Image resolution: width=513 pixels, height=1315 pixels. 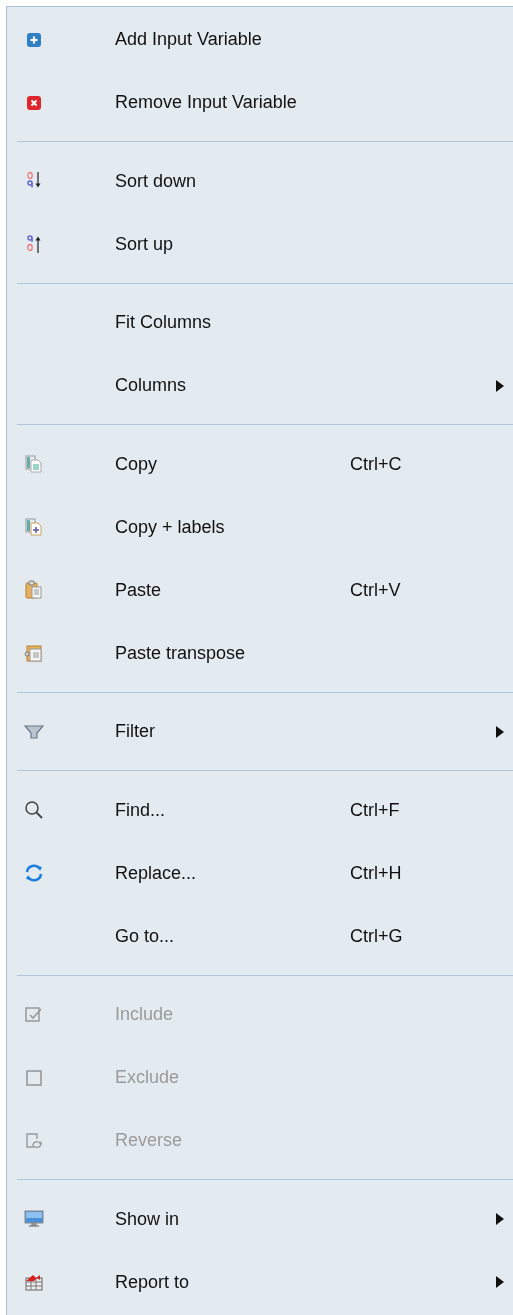 I want to click on copy-plus-icon, so click(x=34, y=527).